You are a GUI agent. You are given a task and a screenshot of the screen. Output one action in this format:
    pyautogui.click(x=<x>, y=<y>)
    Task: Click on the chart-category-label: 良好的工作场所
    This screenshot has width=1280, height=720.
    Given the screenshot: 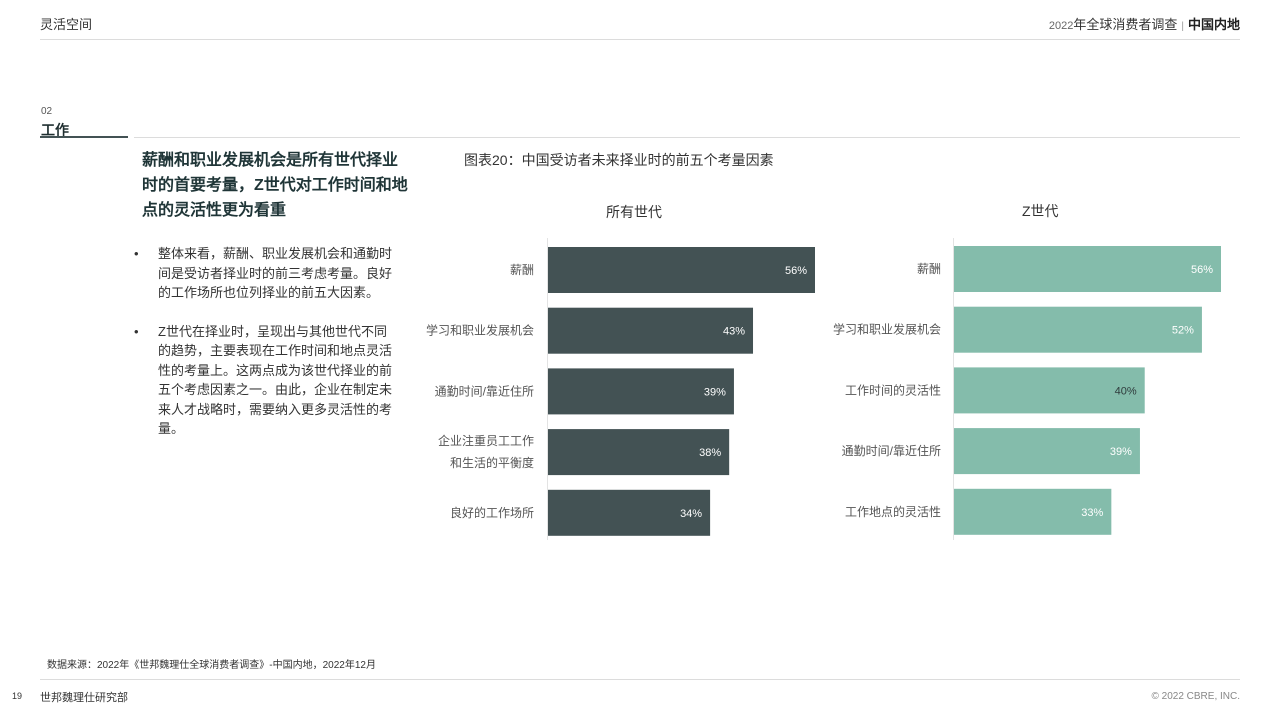 What is the action you would take?
    pyautogui.click(x=492, y=512)
    